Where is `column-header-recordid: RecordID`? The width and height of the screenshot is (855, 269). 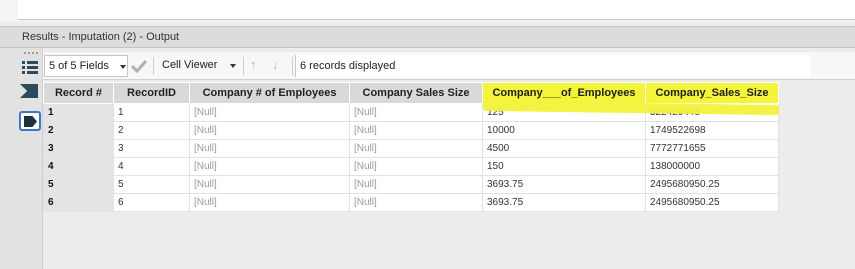
column-header-recordid: RecordID is located at coordinates (151, 93).